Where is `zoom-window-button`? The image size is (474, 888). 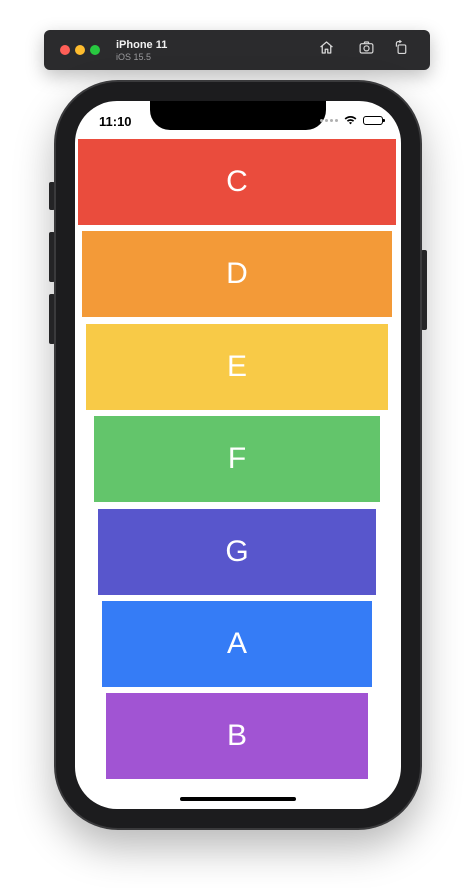
zoom-window-button is located at coordinates (95, 50).